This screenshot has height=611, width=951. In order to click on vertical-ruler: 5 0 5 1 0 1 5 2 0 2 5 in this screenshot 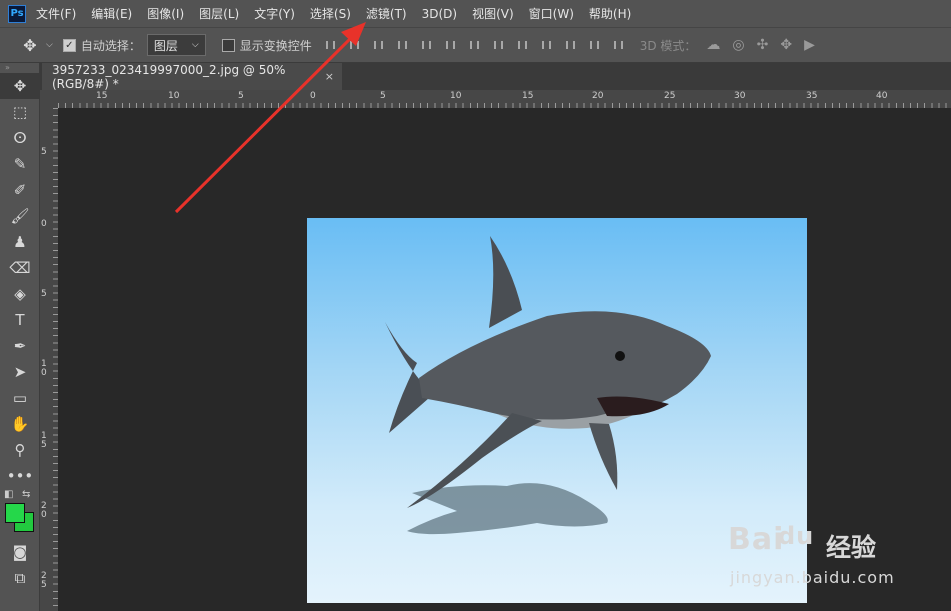, I will do `click(49, 359)`.